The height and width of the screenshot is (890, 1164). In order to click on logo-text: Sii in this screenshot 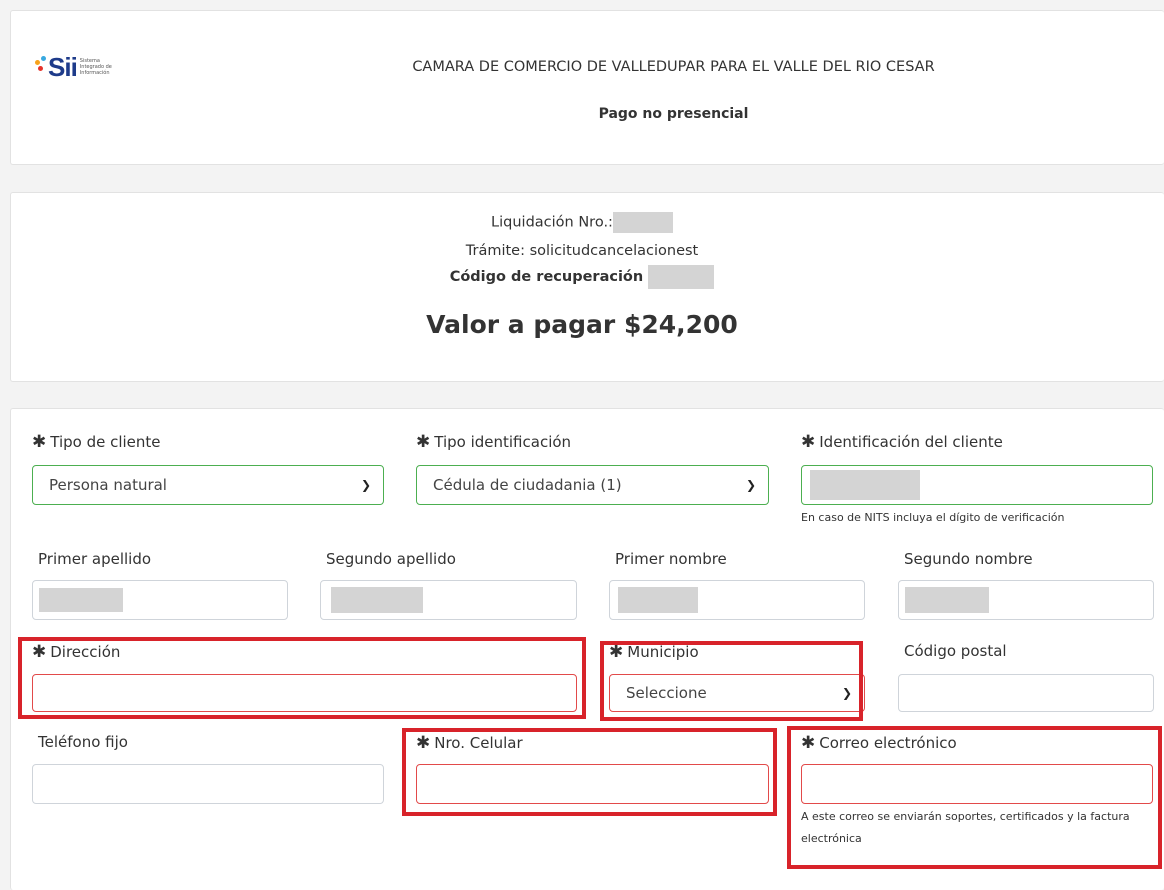, I will do `click(63, 67)`.